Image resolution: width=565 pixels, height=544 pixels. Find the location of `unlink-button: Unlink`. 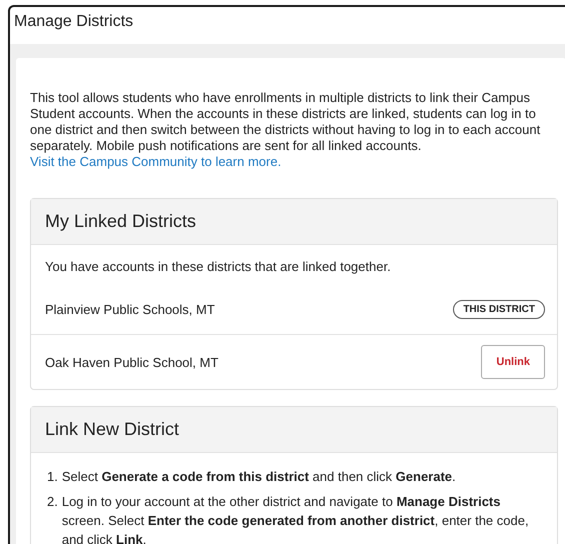

unlink-button: Unlink is located at coordinates (513, 362).